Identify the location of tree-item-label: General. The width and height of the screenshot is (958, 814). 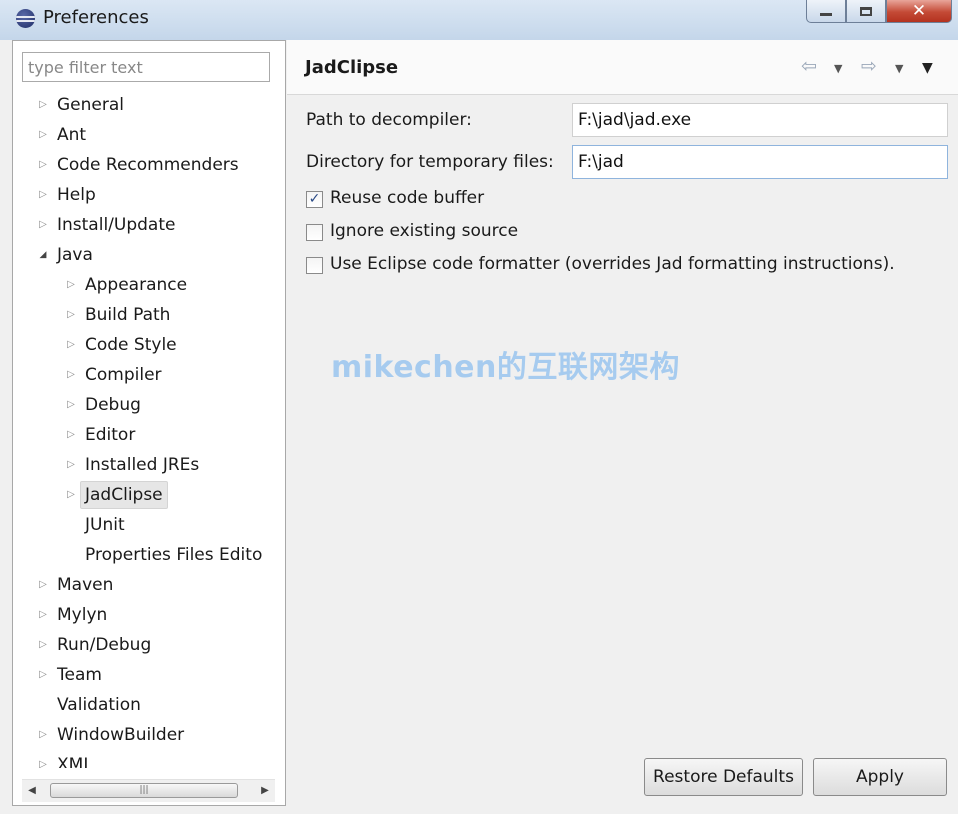
(90, 105).